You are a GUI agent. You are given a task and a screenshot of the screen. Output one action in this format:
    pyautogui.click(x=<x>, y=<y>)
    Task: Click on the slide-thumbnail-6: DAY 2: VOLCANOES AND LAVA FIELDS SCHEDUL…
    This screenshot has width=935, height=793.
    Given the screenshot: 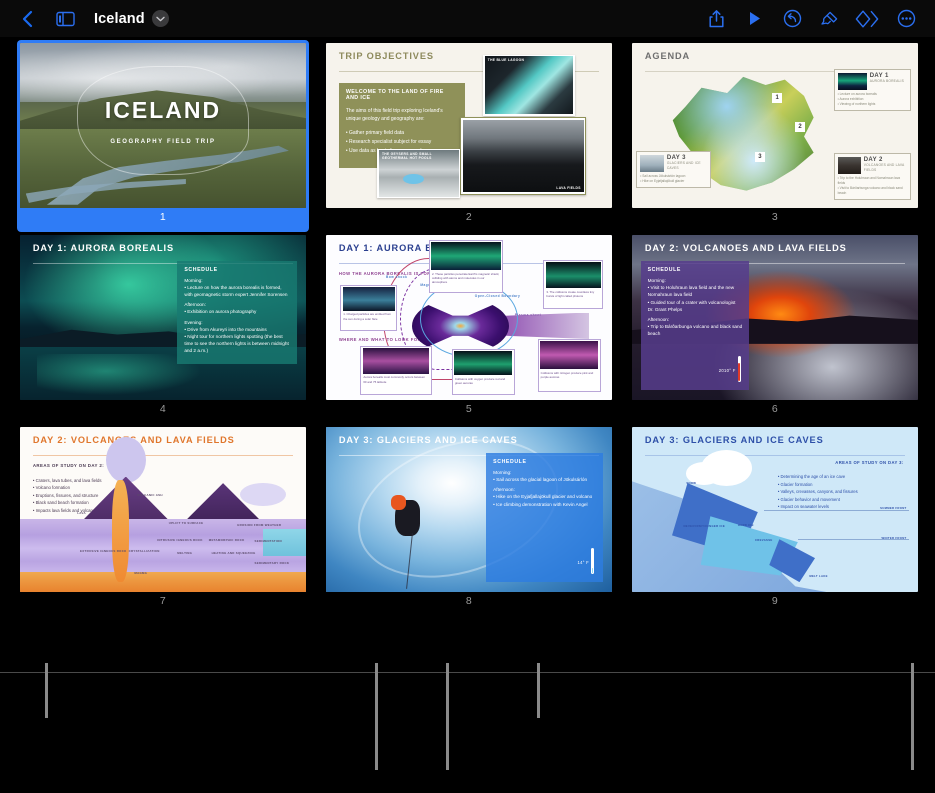 What is the action you would take?
    pyautogui.click(x=775, y=328)
    